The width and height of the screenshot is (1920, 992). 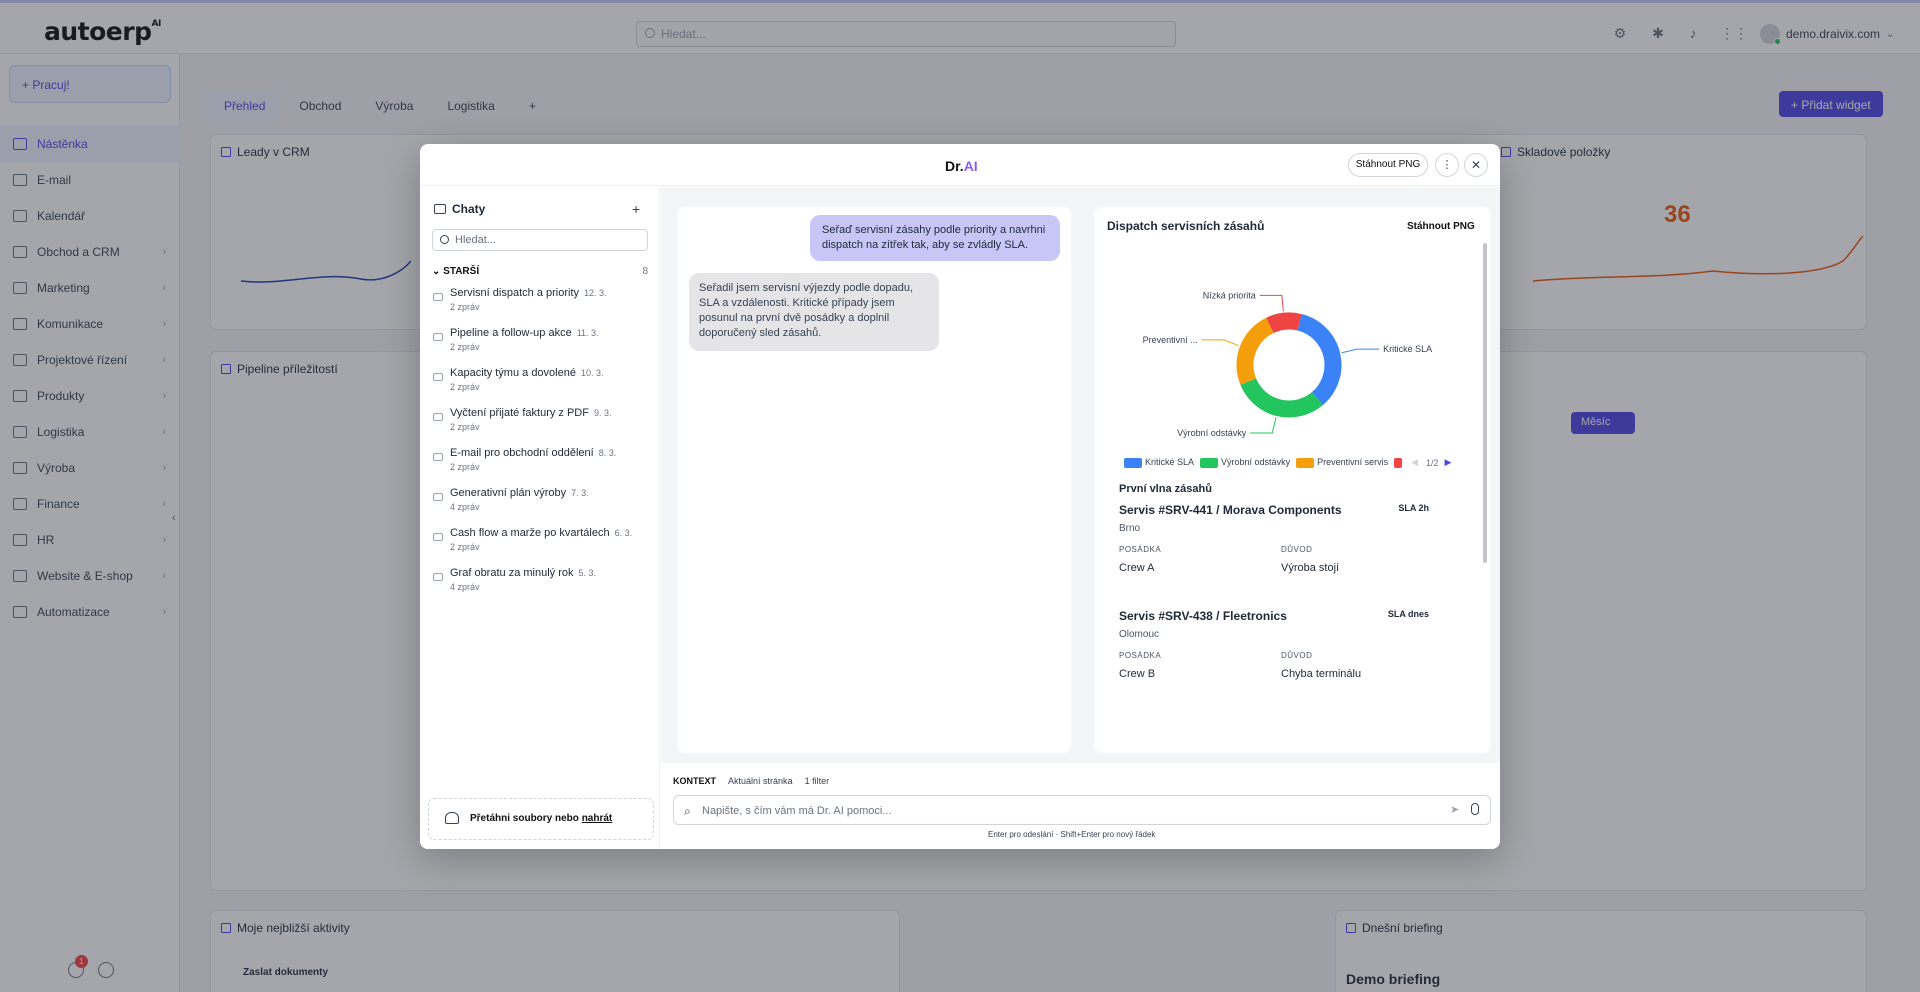 I want to click on chat-title: Cash flow a marže po kvartálech, so click(x=530, y=533).